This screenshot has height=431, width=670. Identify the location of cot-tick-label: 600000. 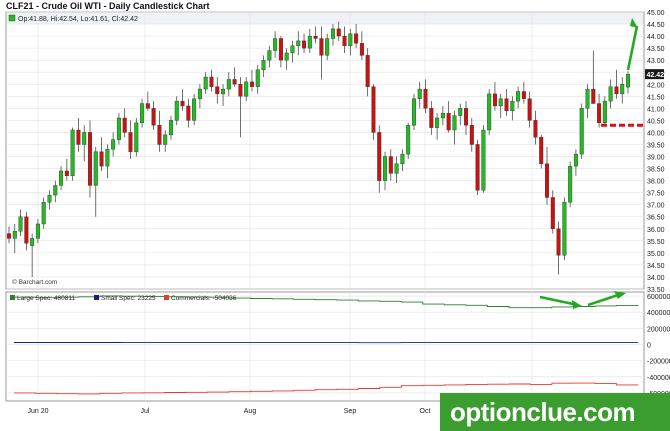
(658, 297).